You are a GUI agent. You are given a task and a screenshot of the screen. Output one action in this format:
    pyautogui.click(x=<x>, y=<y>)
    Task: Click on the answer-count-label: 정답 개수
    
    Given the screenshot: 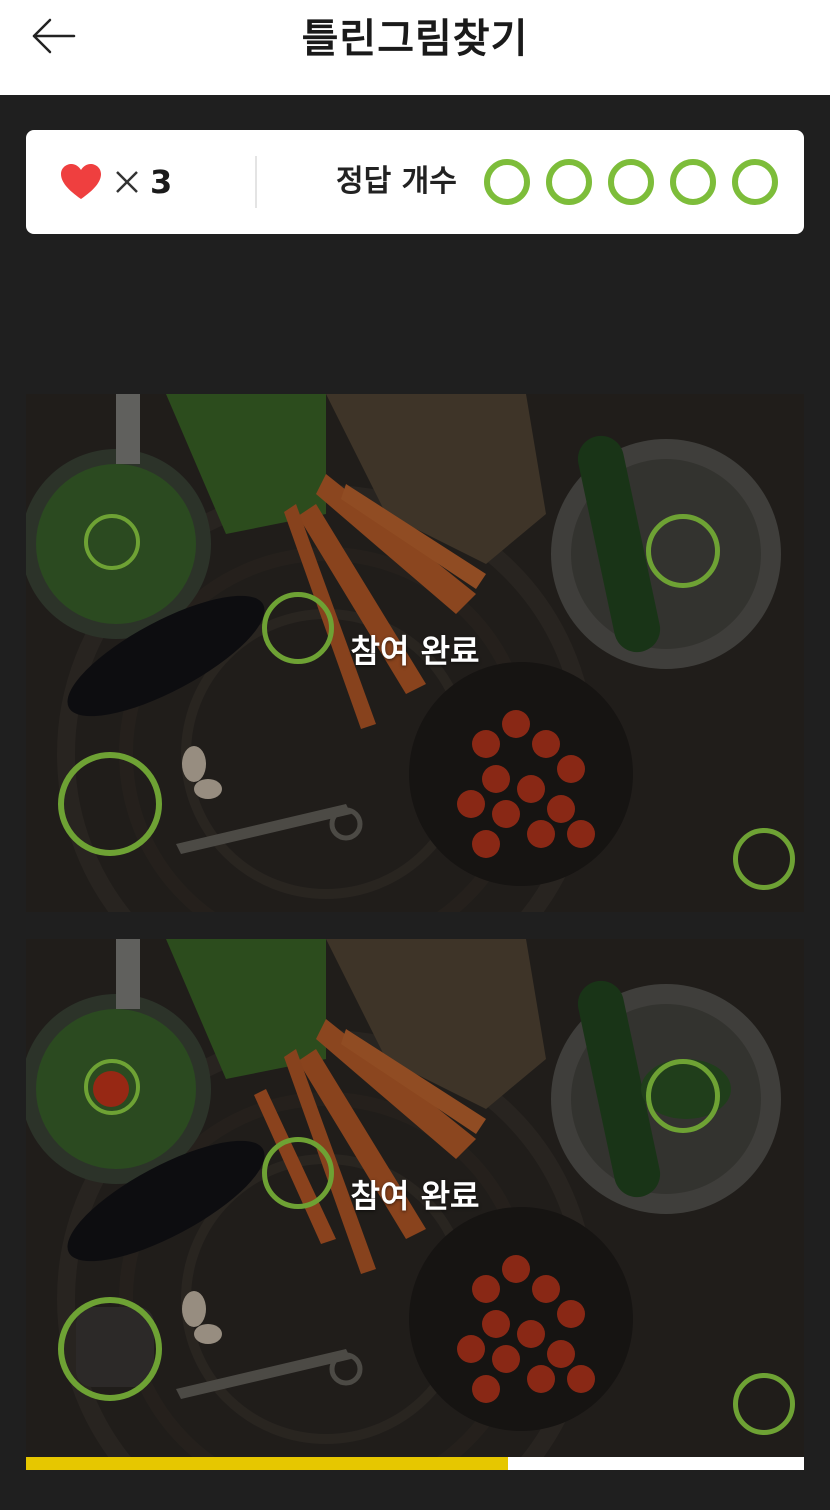 What is the action you would take?
    pyautogui.click(x=396, y=181)
    